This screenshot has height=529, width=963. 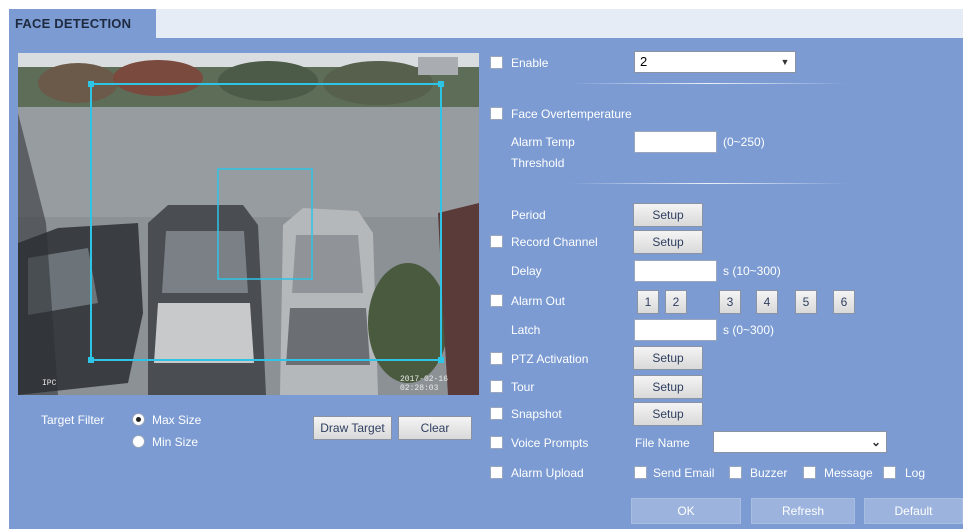 What do you see at coordinates (547, 473) in the screenshot?
I see `alarm-upload-label: Alarm Upload` at bounding box center [547, 473].